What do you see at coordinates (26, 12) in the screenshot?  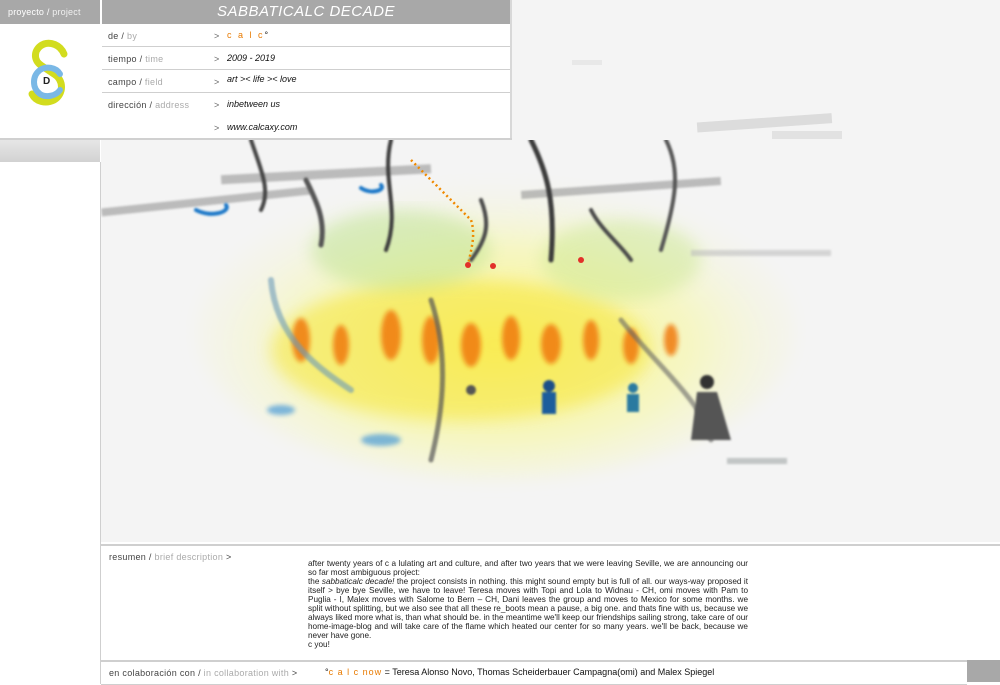 I see `project-tab-es: proyecto` at bounding box center [26, 12].